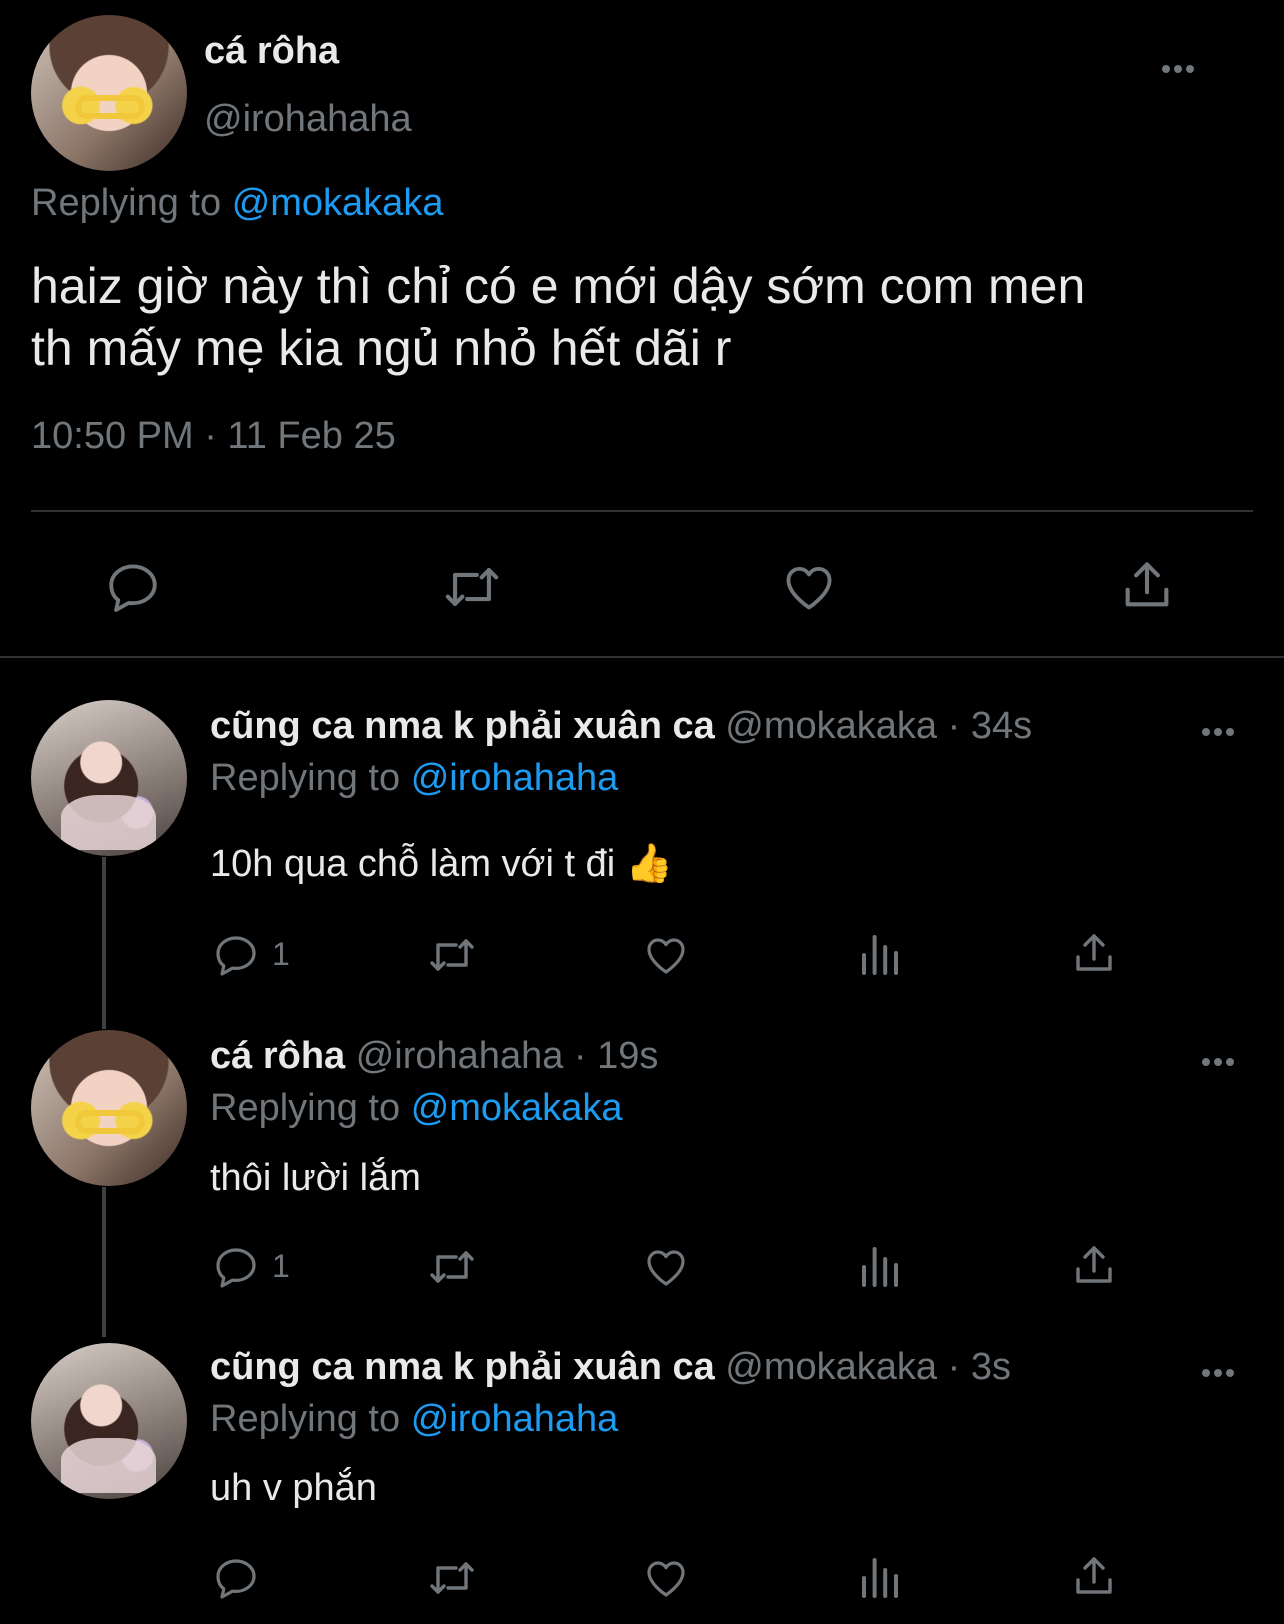  I want to click on reply-text: thôi lười lắm, so click(315, 1178).